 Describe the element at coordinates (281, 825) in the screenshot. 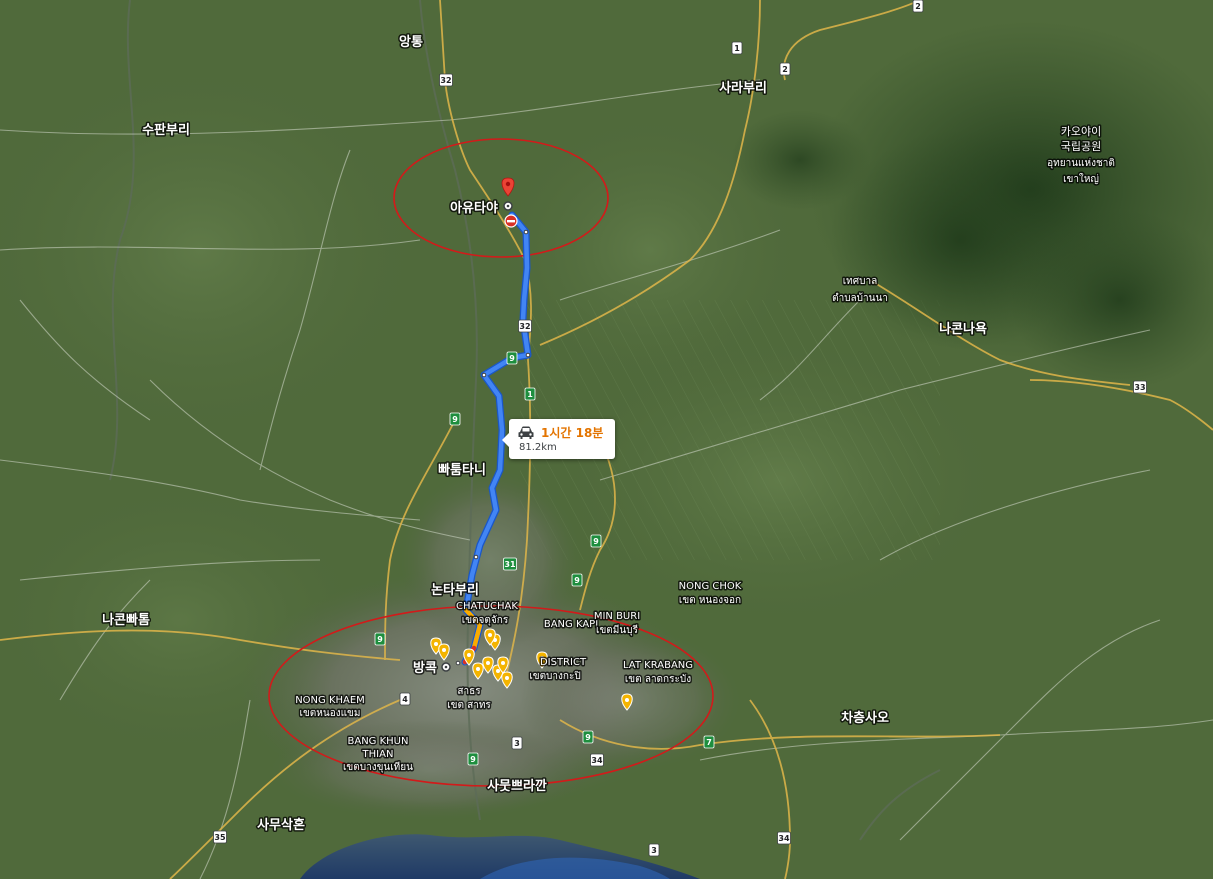

I see `label-samut-sakhon: 사무삭혼` at that location.